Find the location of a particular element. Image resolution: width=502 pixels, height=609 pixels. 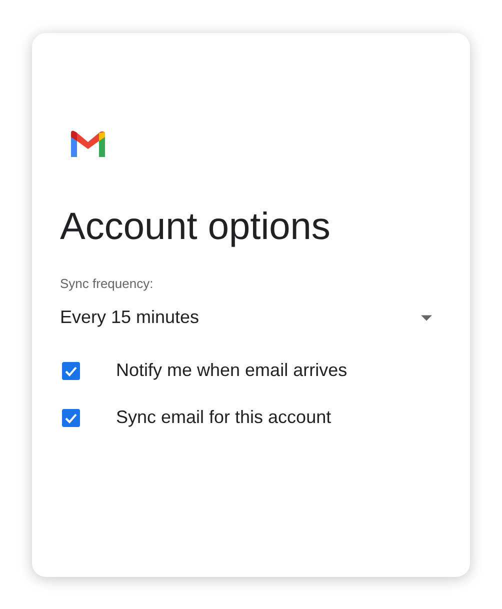

option-label: Sync email for this account is located at coordinates (224, 417).